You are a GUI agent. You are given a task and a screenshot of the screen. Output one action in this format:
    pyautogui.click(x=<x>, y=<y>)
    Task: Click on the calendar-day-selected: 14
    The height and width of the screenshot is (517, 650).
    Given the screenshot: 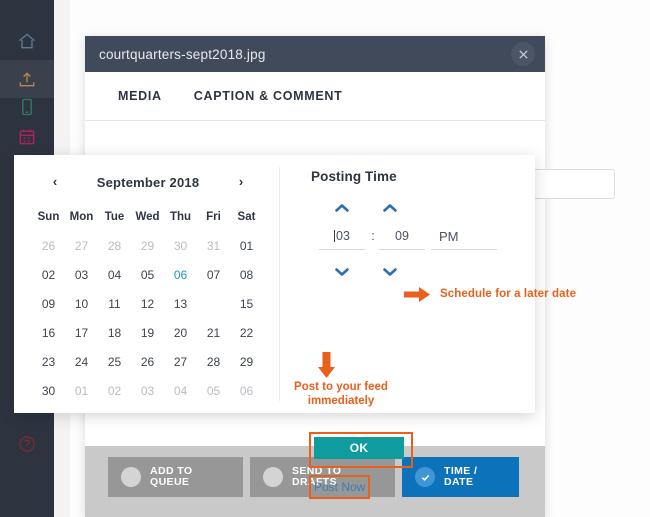 What is the action you would take?
    pyautogui.click(x=213, y=303)
    